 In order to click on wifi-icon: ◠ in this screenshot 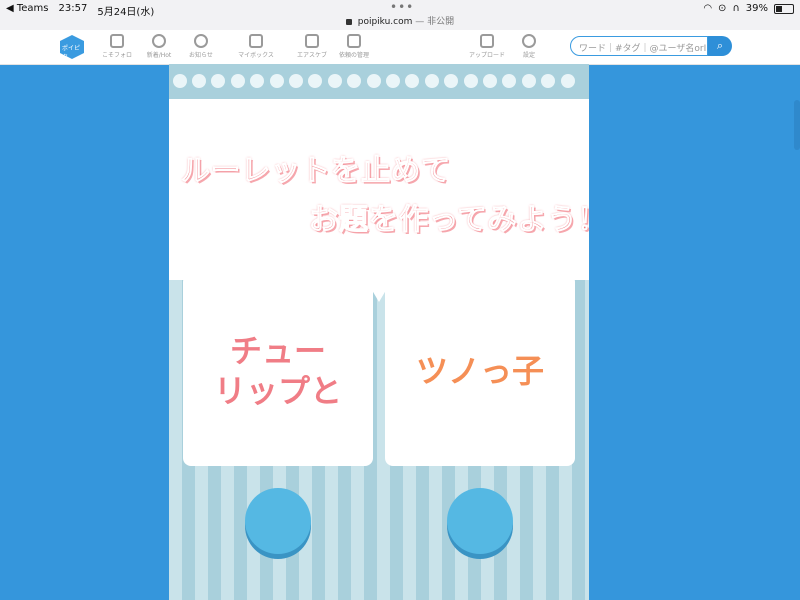, I will do `click(708, 8)`.